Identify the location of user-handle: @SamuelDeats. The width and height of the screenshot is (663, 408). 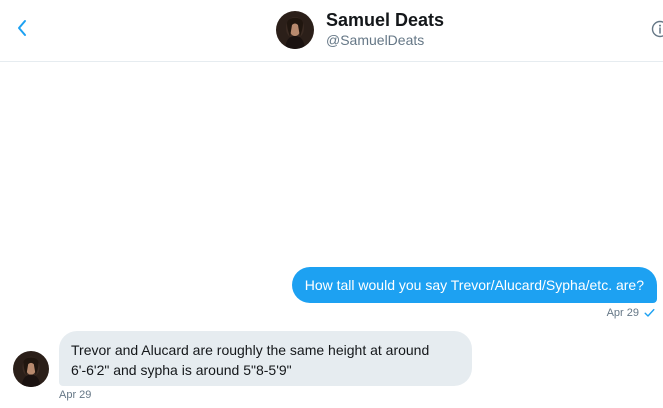
(375, 40).